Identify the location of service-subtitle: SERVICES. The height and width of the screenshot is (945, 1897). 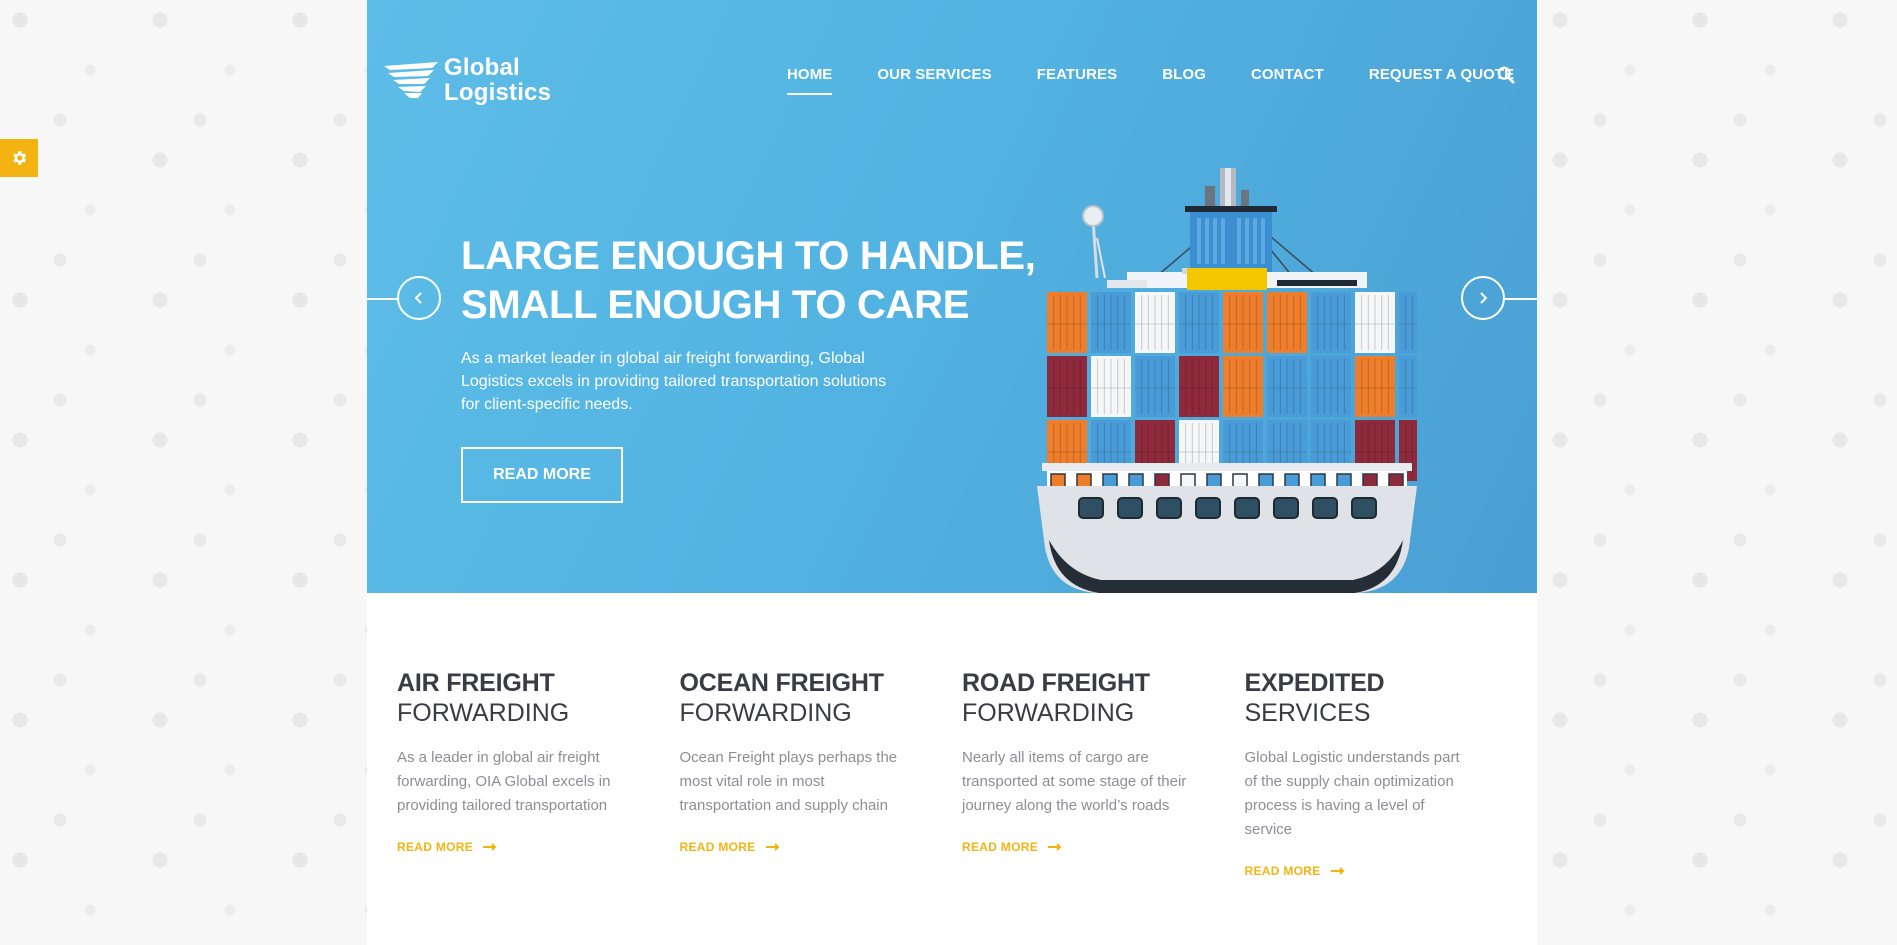
(1307, 713).